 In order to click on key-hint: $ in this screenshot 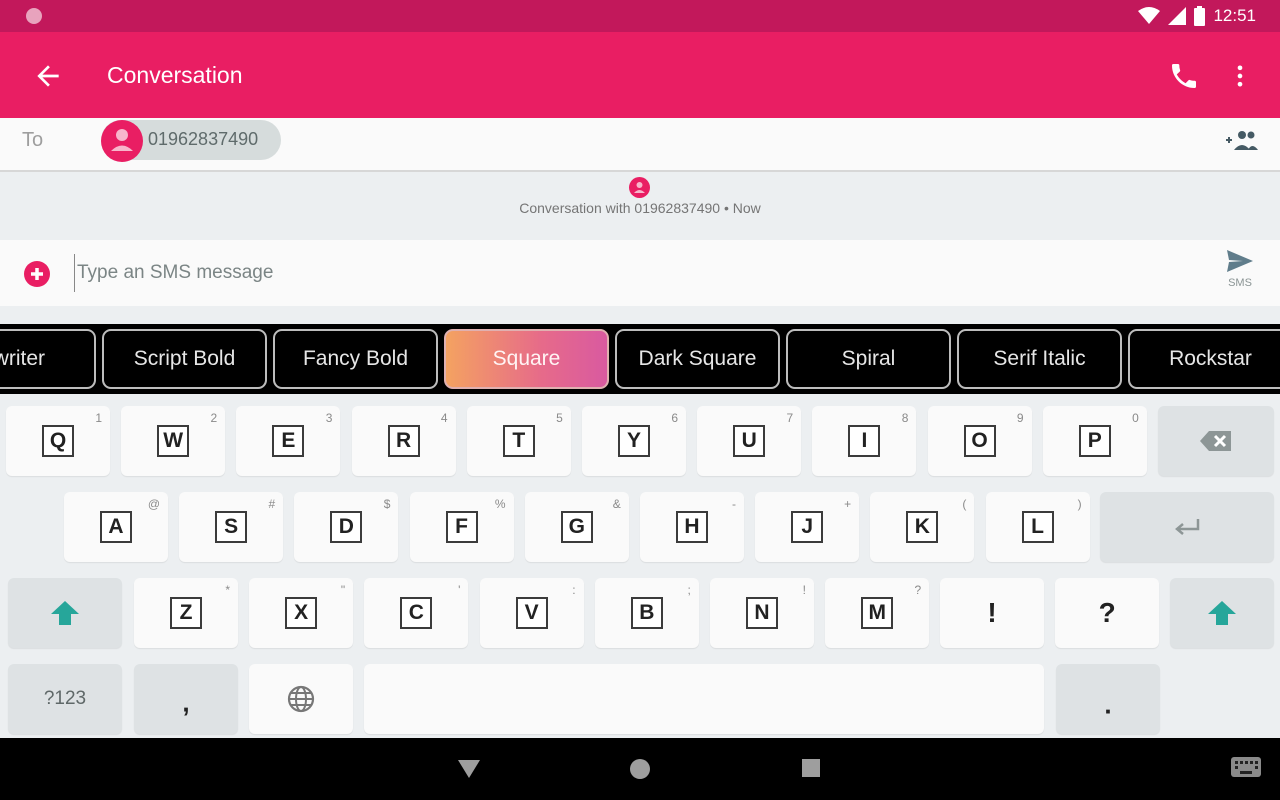, I will do `click(387, 504)`.